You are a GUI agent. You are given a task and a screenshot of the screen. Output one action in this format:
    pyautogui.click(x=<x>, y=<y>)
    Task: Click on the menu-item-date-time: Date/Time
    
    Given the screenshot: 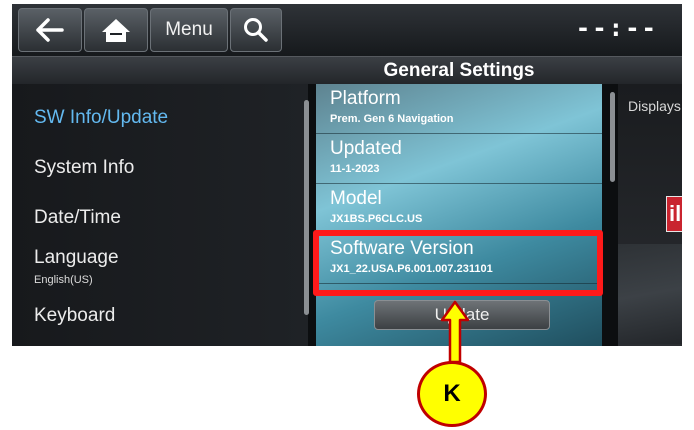 What is the action you would take?
    pyautogui.click(x=161, y=217)
    